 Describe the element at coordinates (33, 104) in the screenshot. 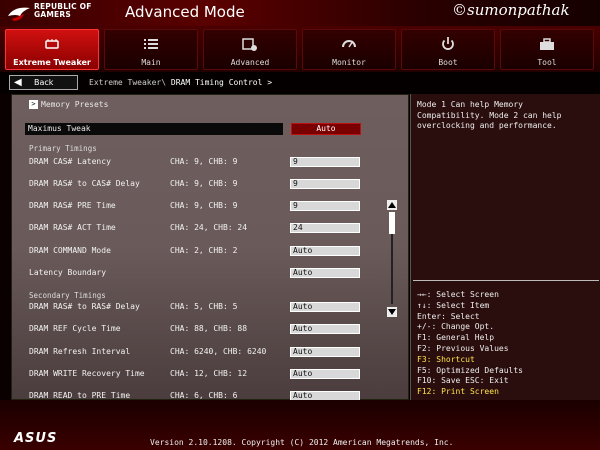

I see `submenu-arrow-icon: >` at that location.